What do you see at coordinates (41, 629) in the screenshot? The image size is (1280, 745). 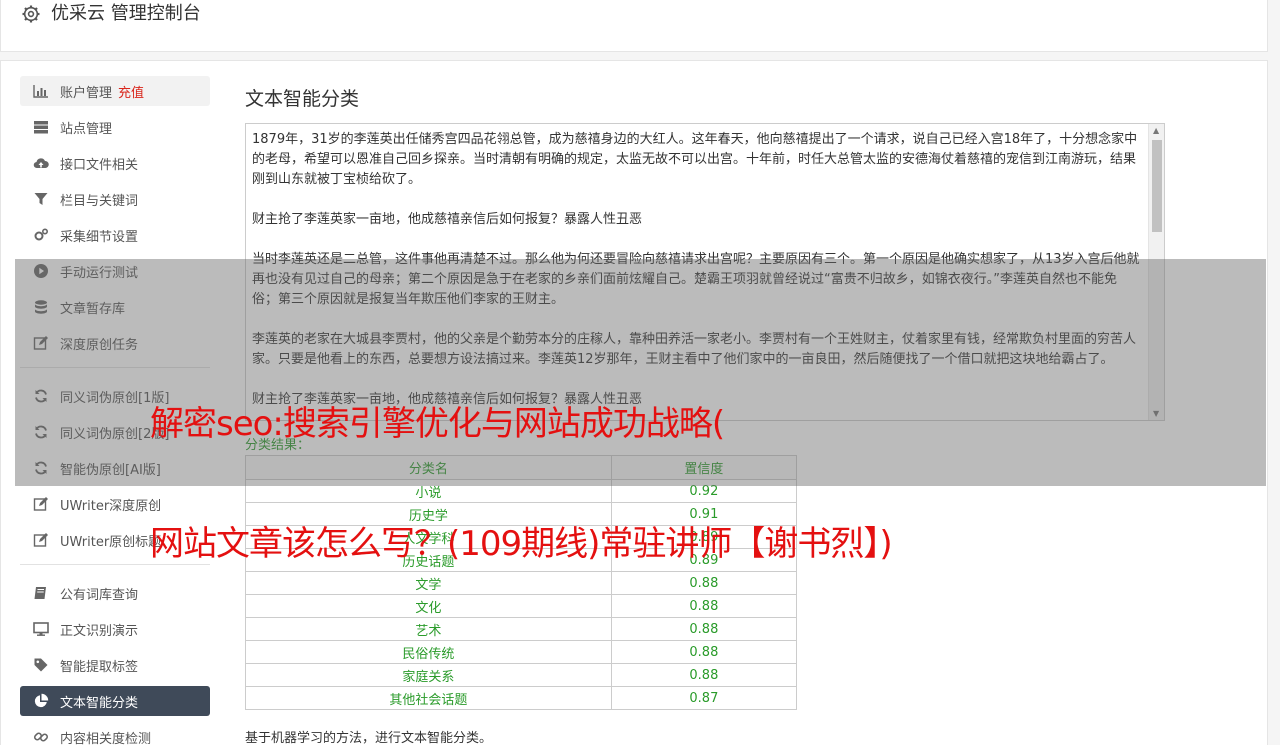 I see `desktop-icon` at bounding box center [41, 629].